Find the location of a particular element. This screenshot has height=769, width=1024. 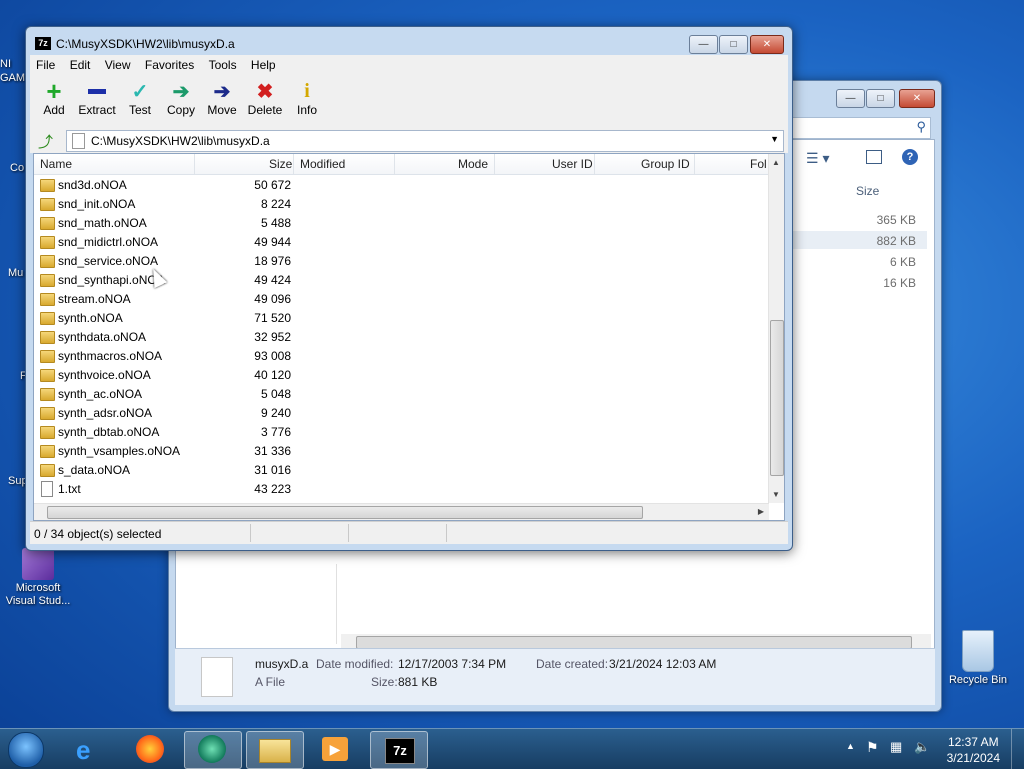

network-icon: ▦ is located at coordinates (896, 747).